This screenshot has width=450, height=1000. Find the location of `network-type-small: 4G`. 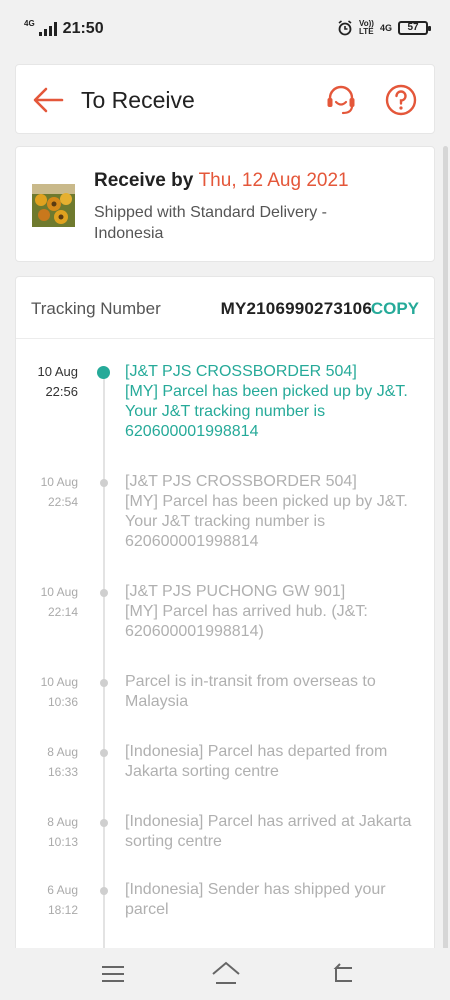

network-type-small: 4G is located at coordinates (29, 23).